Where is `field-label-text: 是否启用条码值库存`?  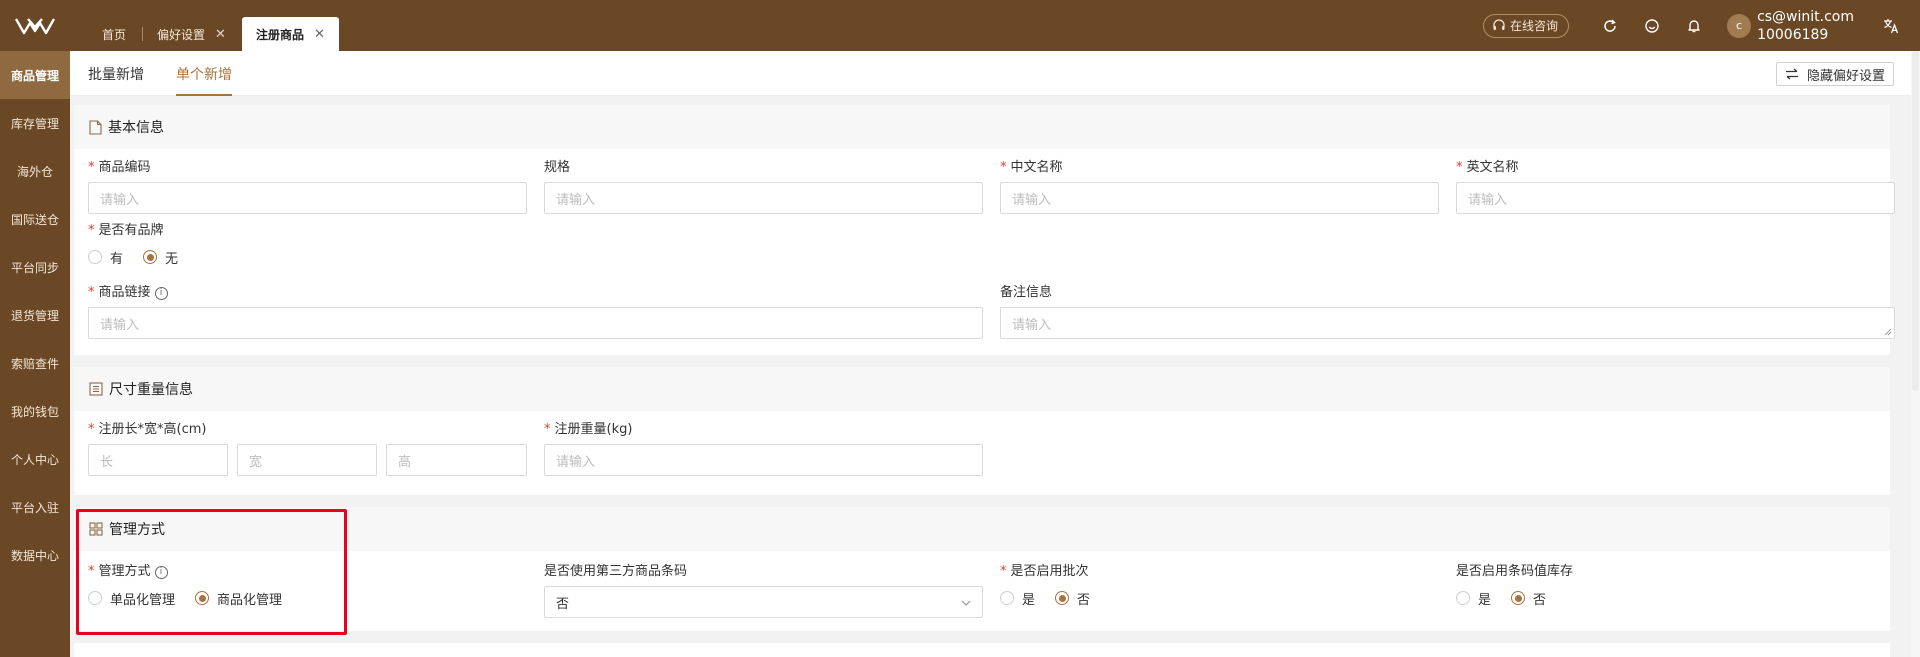
field-label-text: 是否启用条码值库存 is located at coordinates (1515, 571).